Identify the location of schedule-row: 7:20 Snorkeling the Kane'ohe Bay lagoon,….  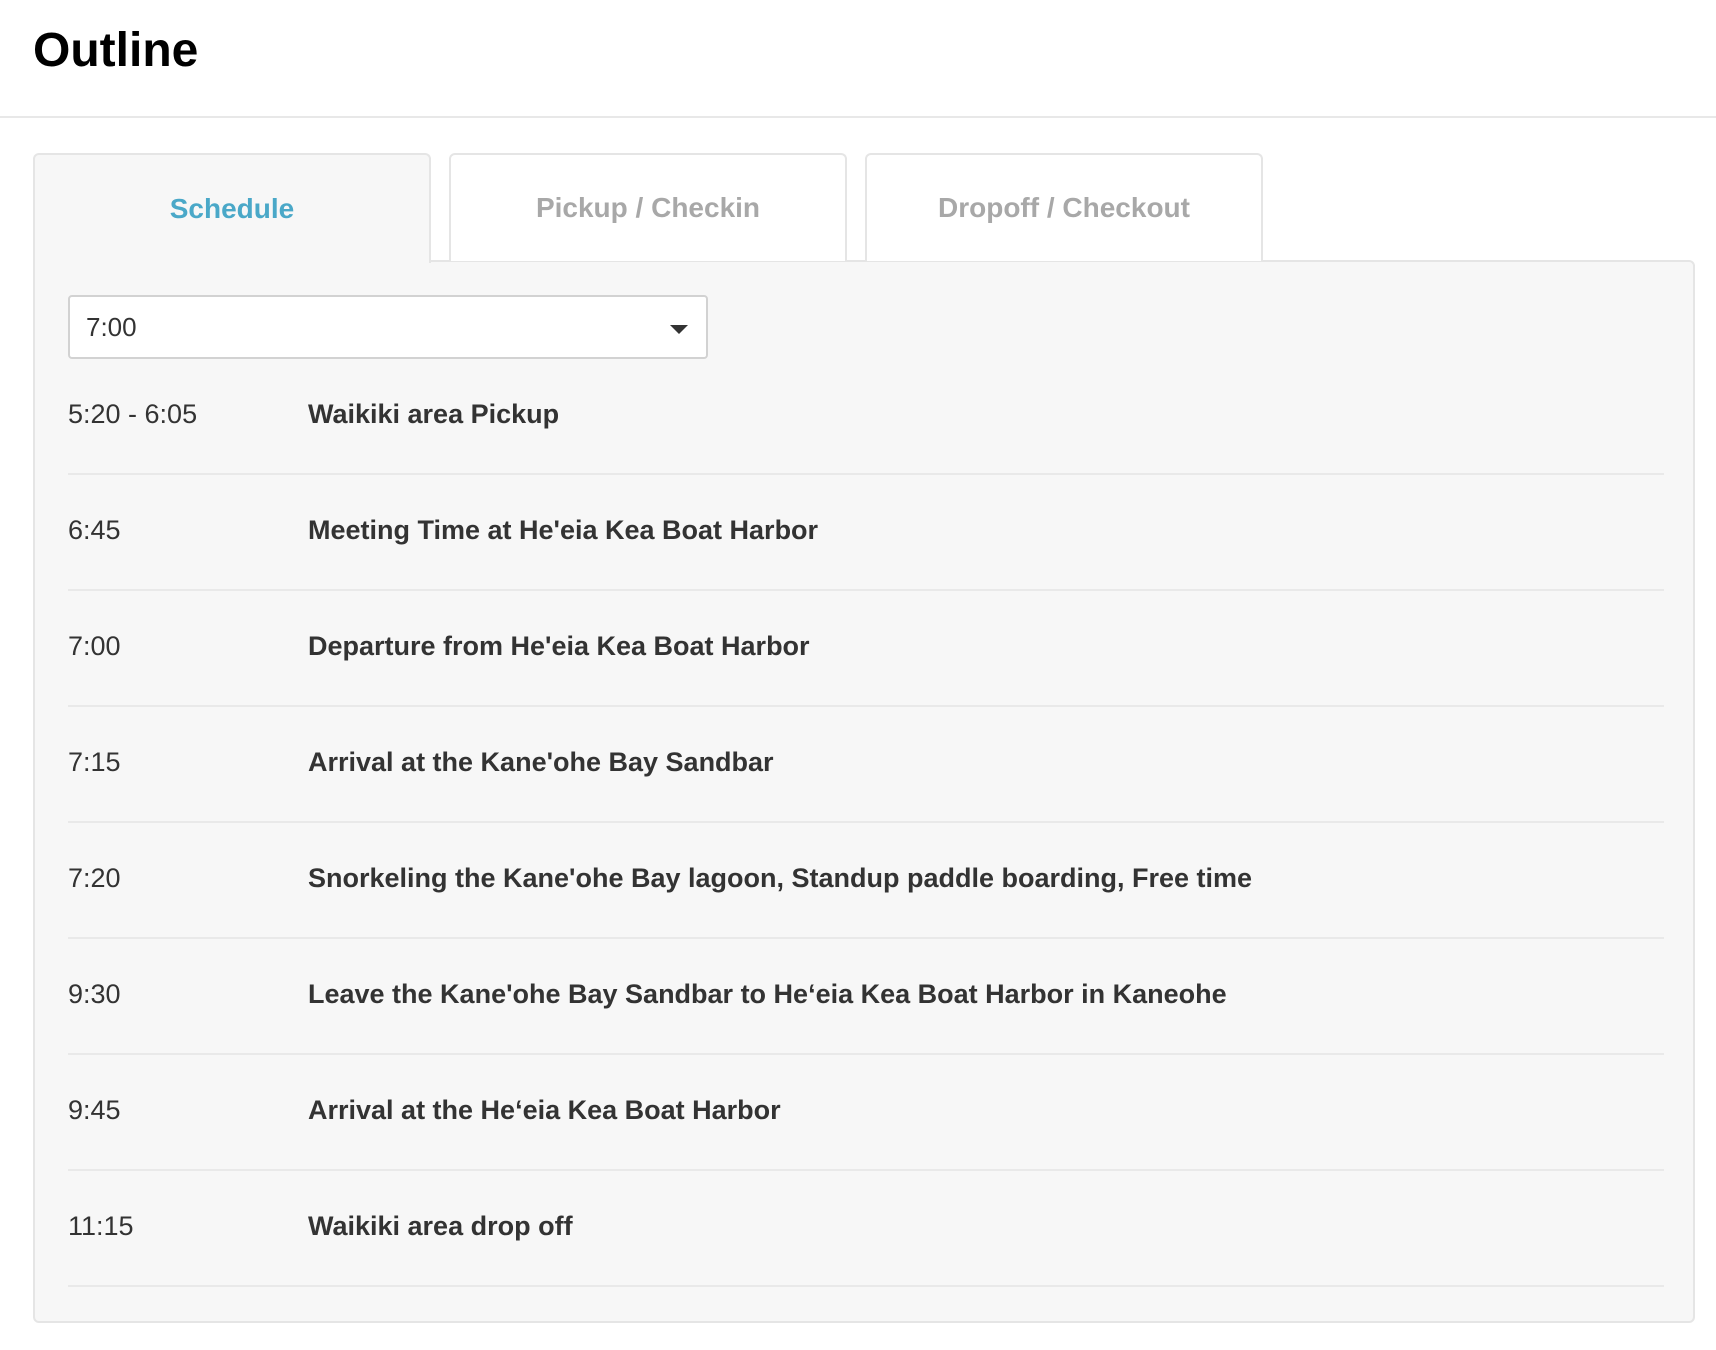
(866, 881).